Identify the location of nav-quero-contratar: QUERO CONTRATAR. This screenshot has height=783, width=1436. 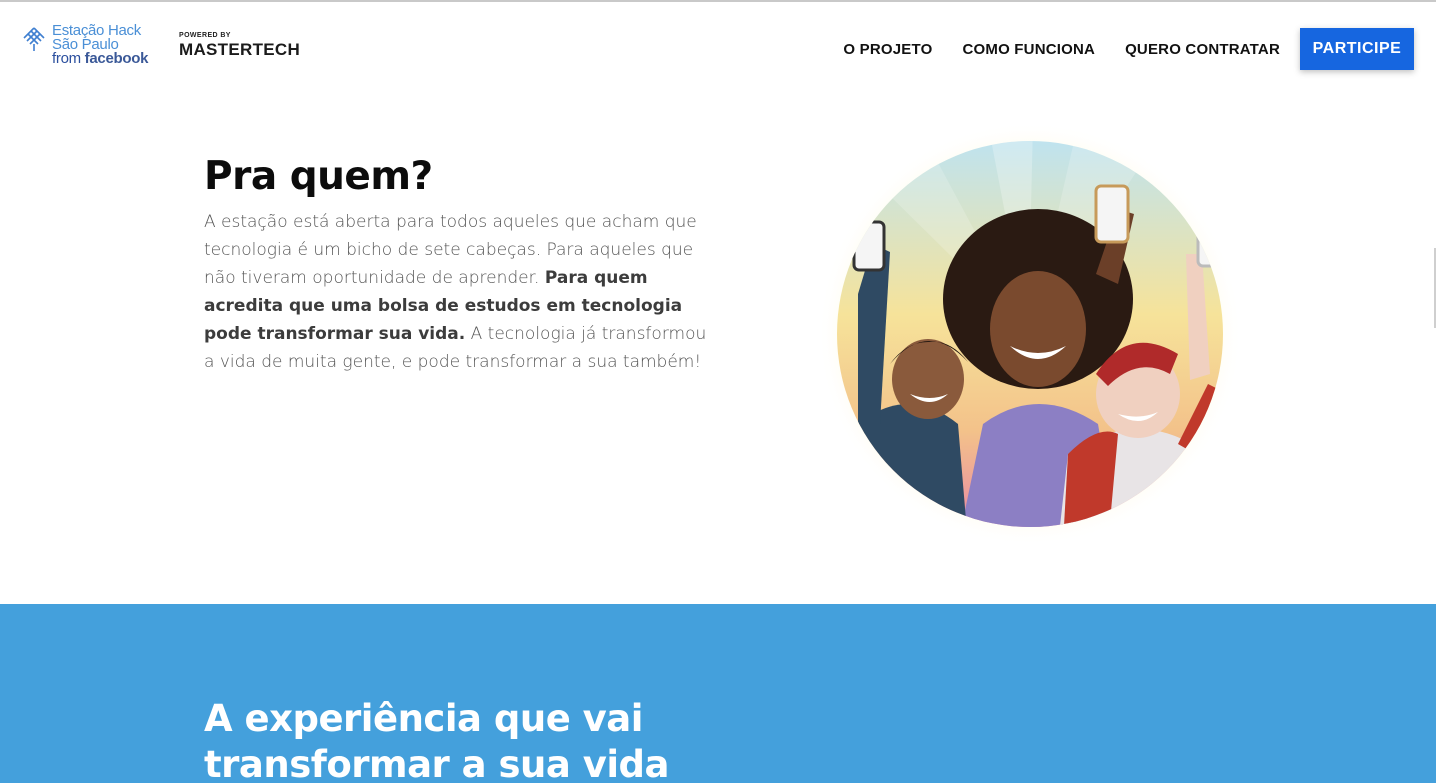
(1202, 49).